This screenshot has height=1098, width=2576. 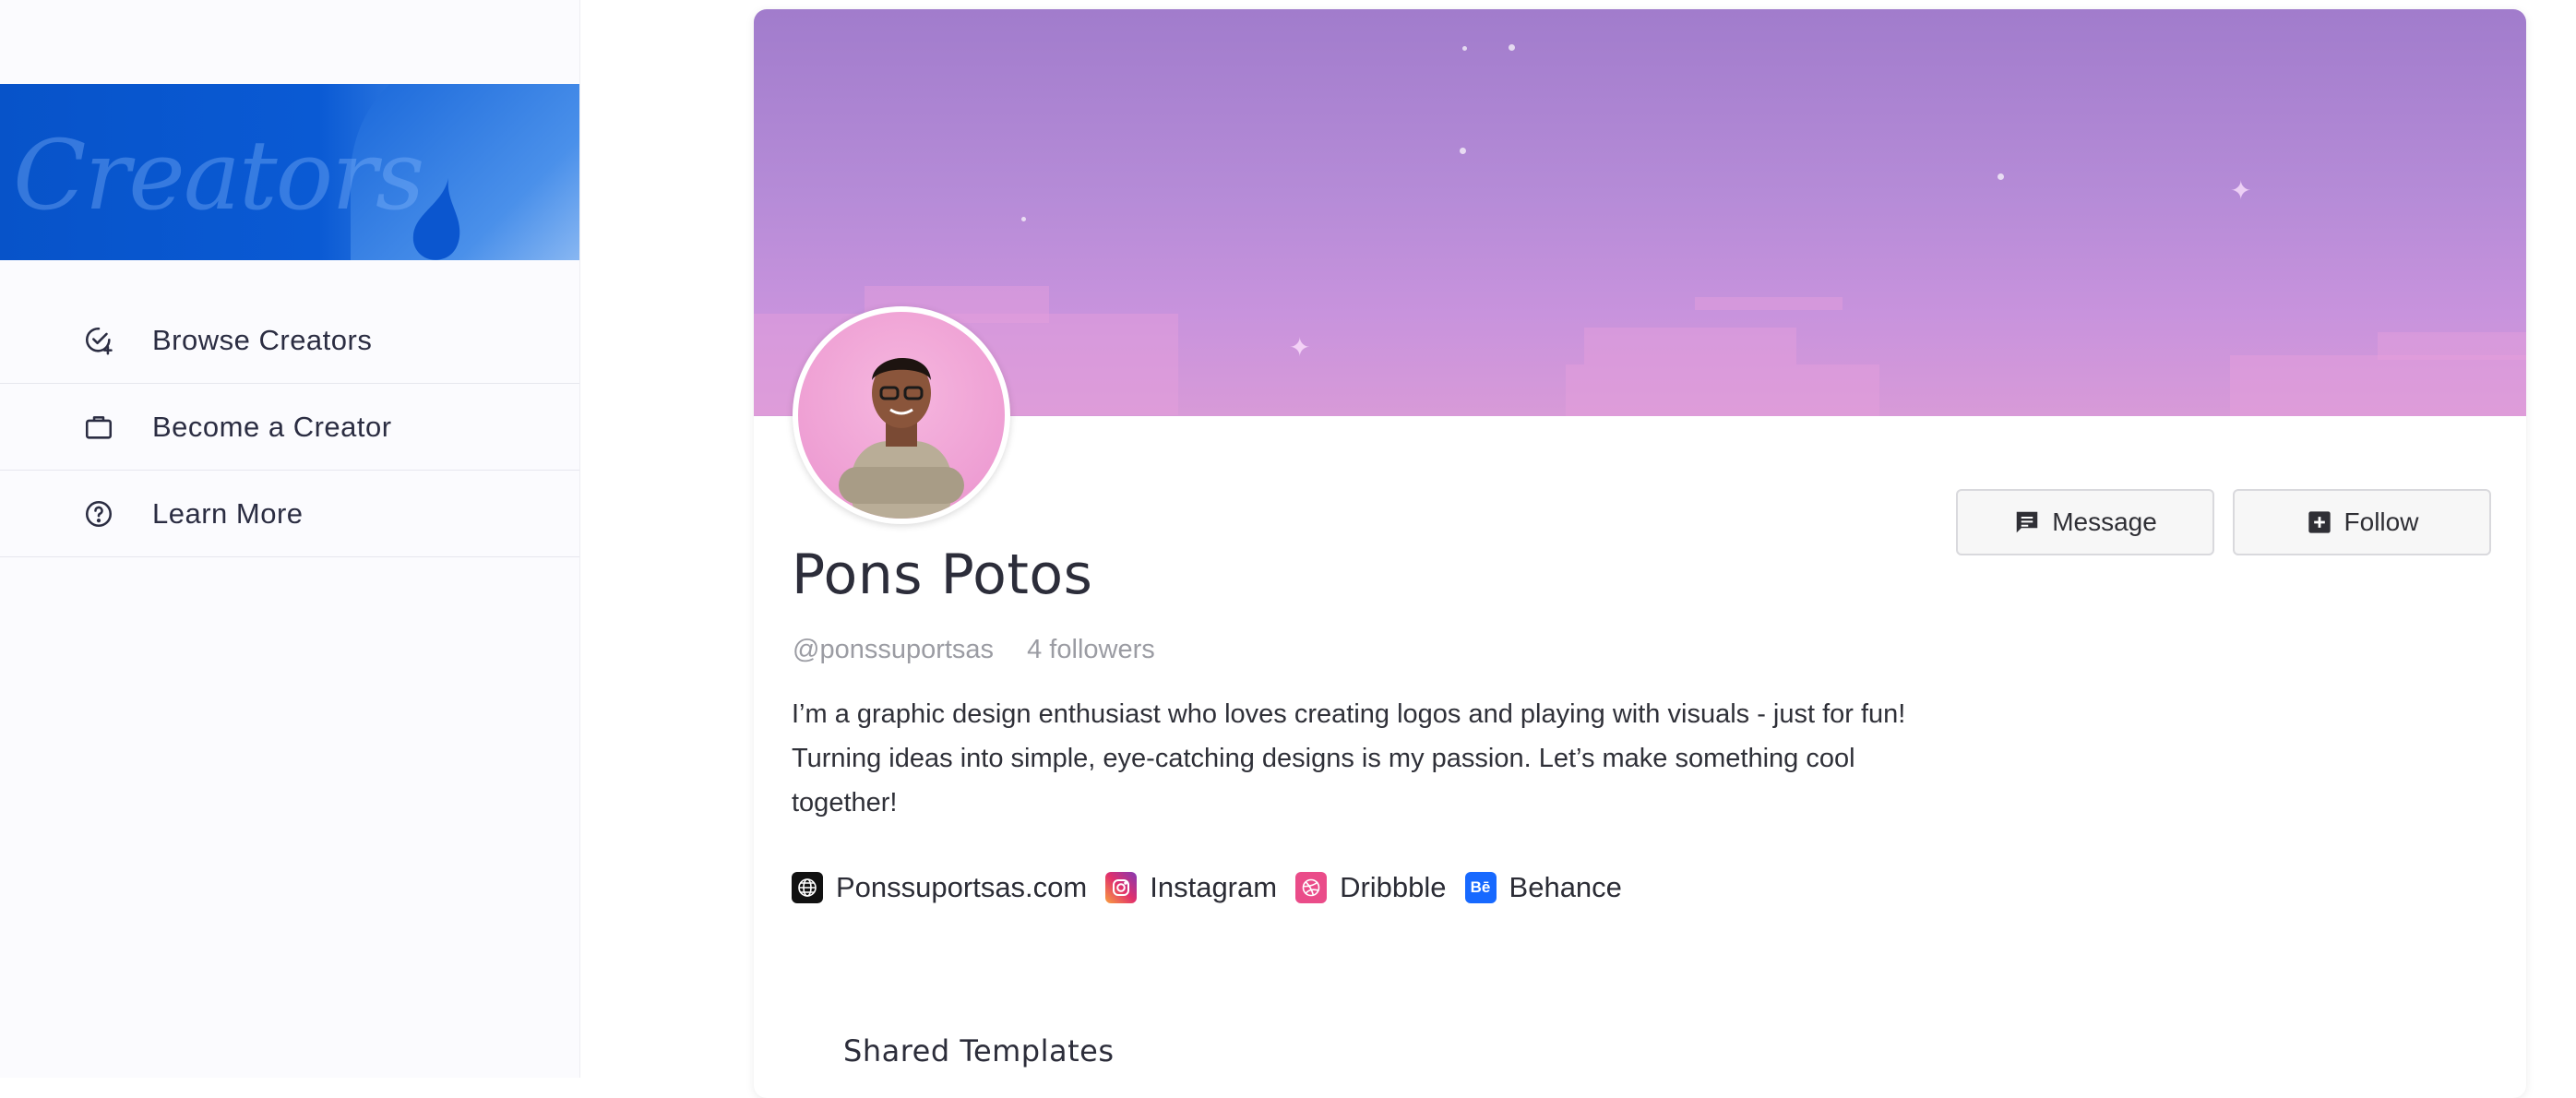 I want to click on chat-icon, so click(x=2027, y=522).